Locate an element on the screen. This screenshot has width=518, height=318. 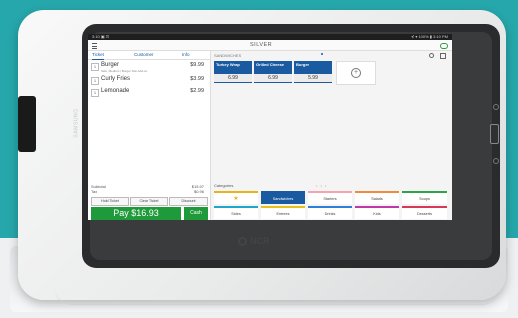
category-label: Soups is located at coordinates (424, 199).